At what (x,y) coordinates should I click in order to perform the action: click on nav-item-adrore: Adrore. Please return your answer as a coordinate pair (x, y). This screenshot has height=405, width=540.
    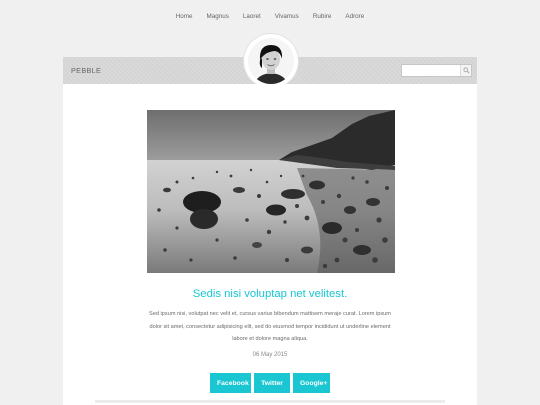
    Looking at the image, I should click on (354, 16).